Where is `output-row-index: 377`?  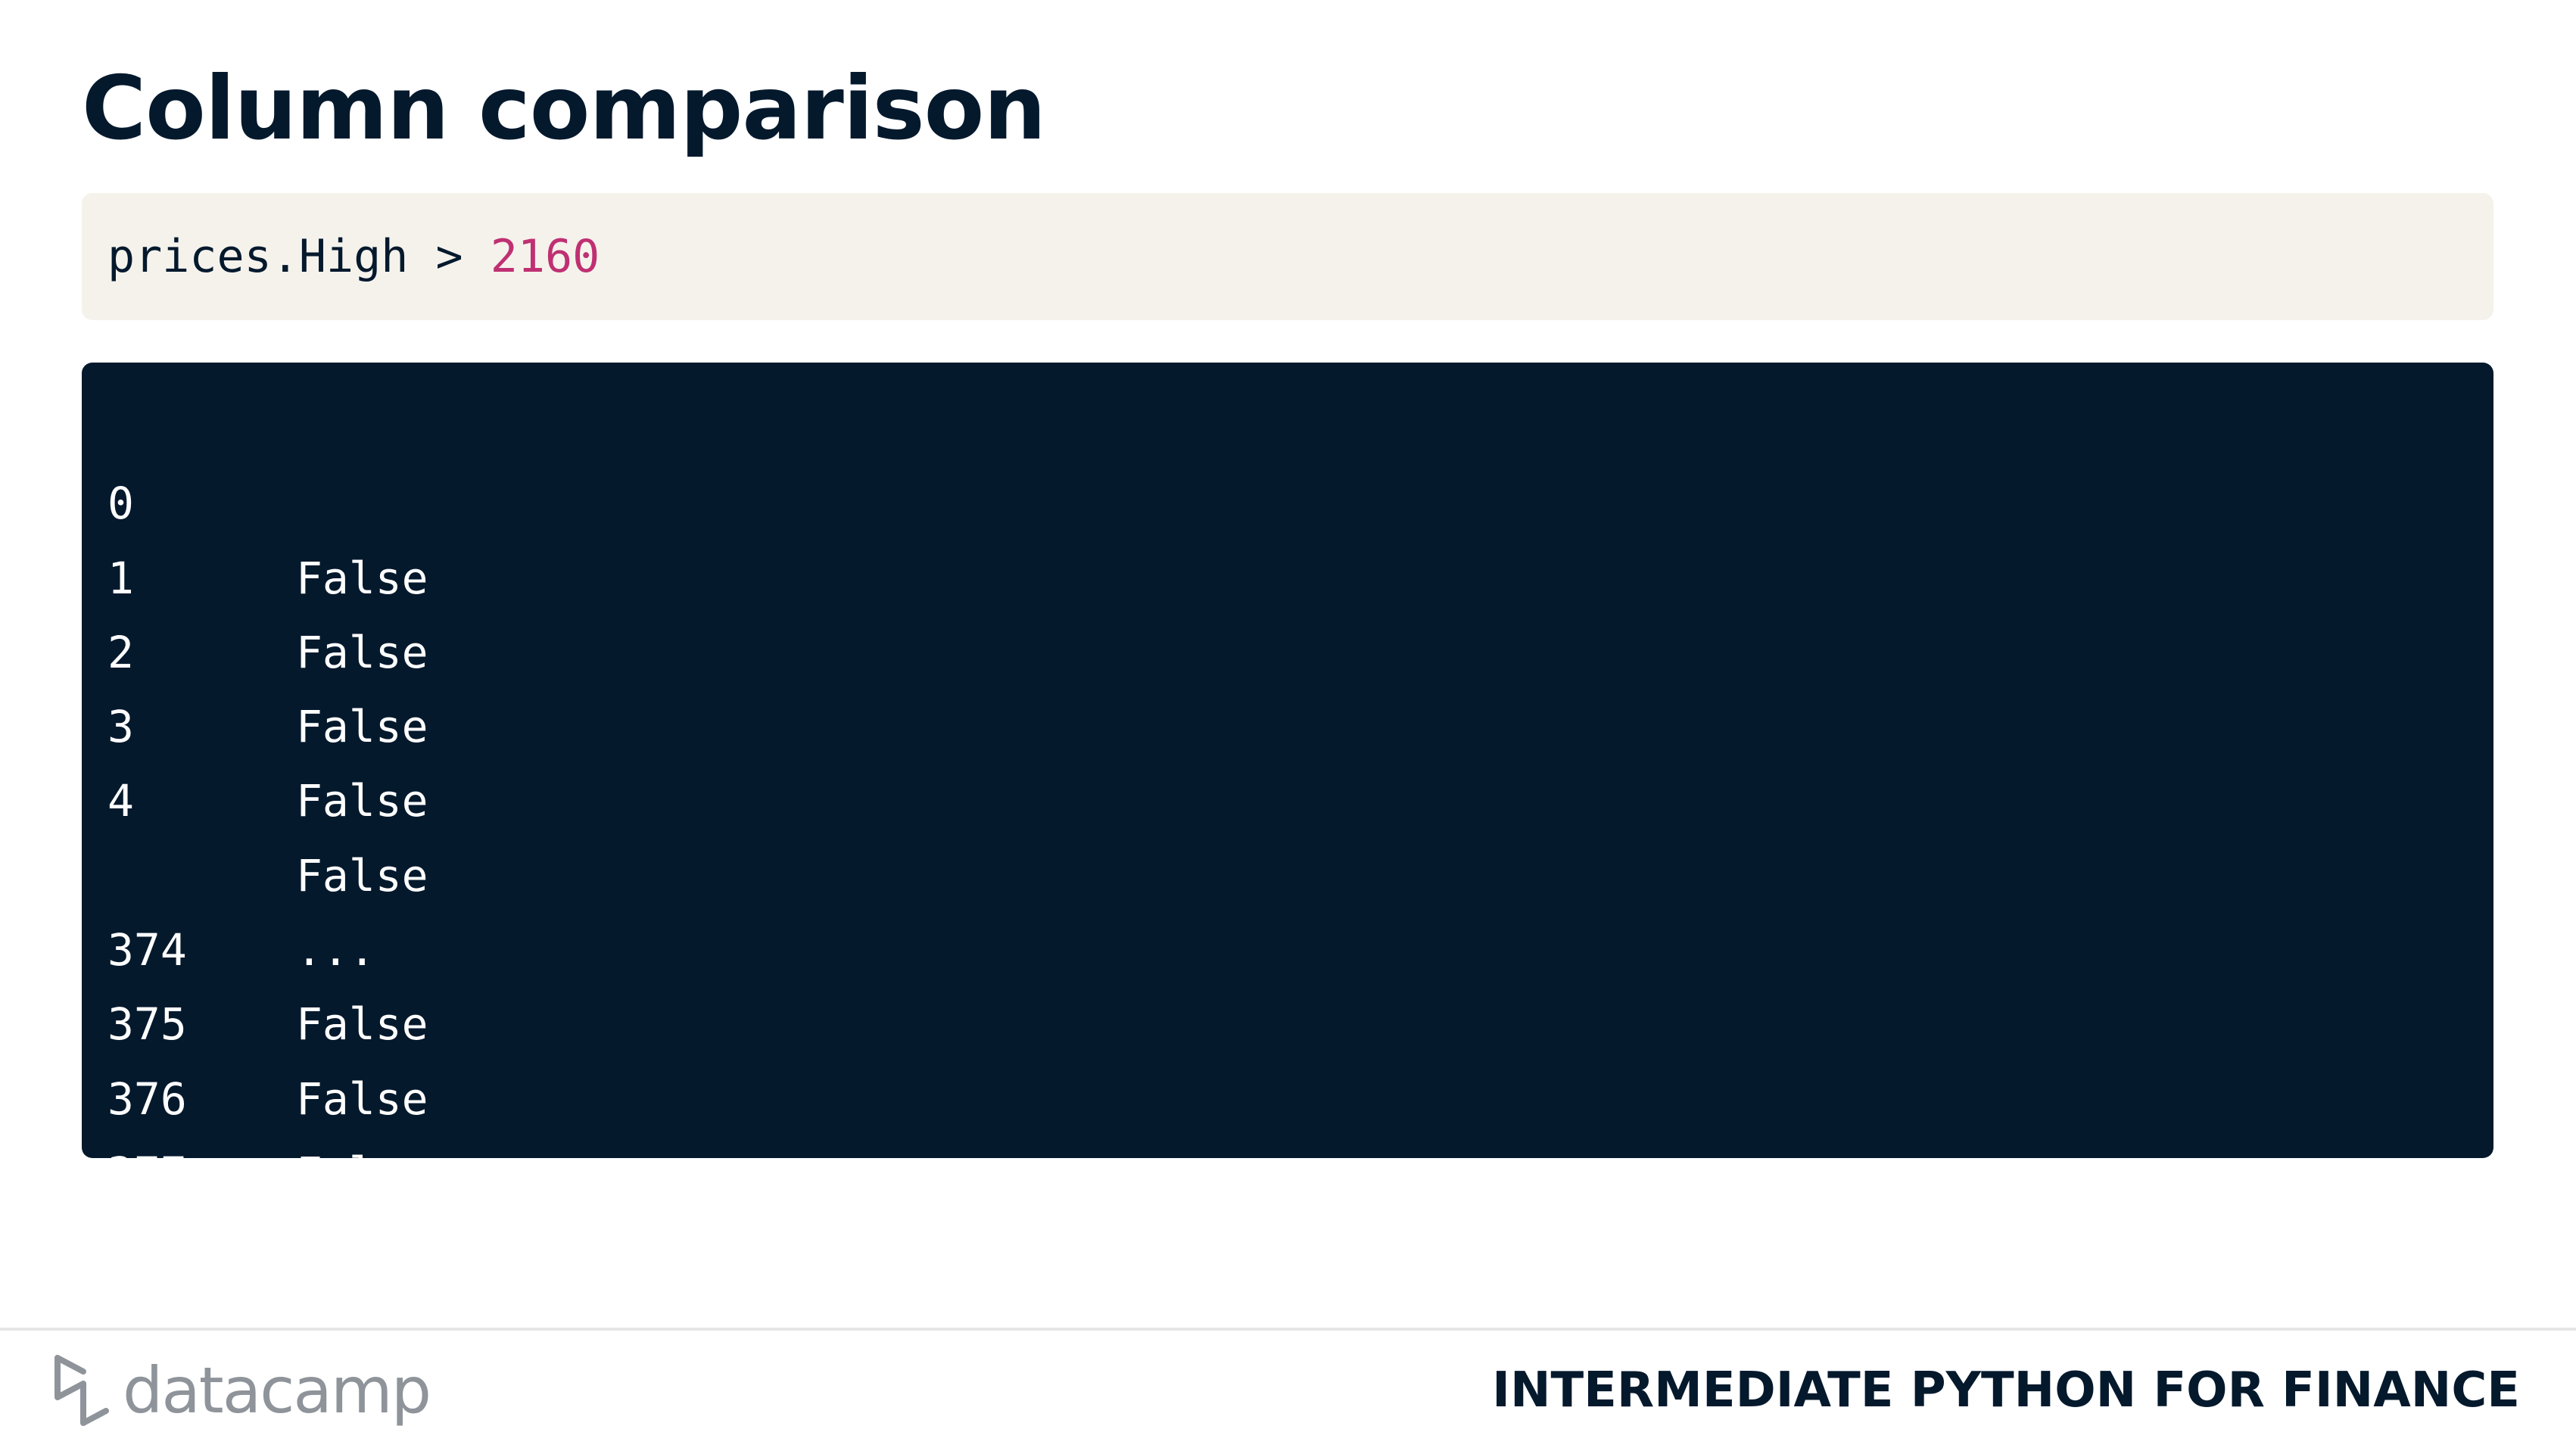 output-row-index: 377 is located at coordinates (147, 1173).